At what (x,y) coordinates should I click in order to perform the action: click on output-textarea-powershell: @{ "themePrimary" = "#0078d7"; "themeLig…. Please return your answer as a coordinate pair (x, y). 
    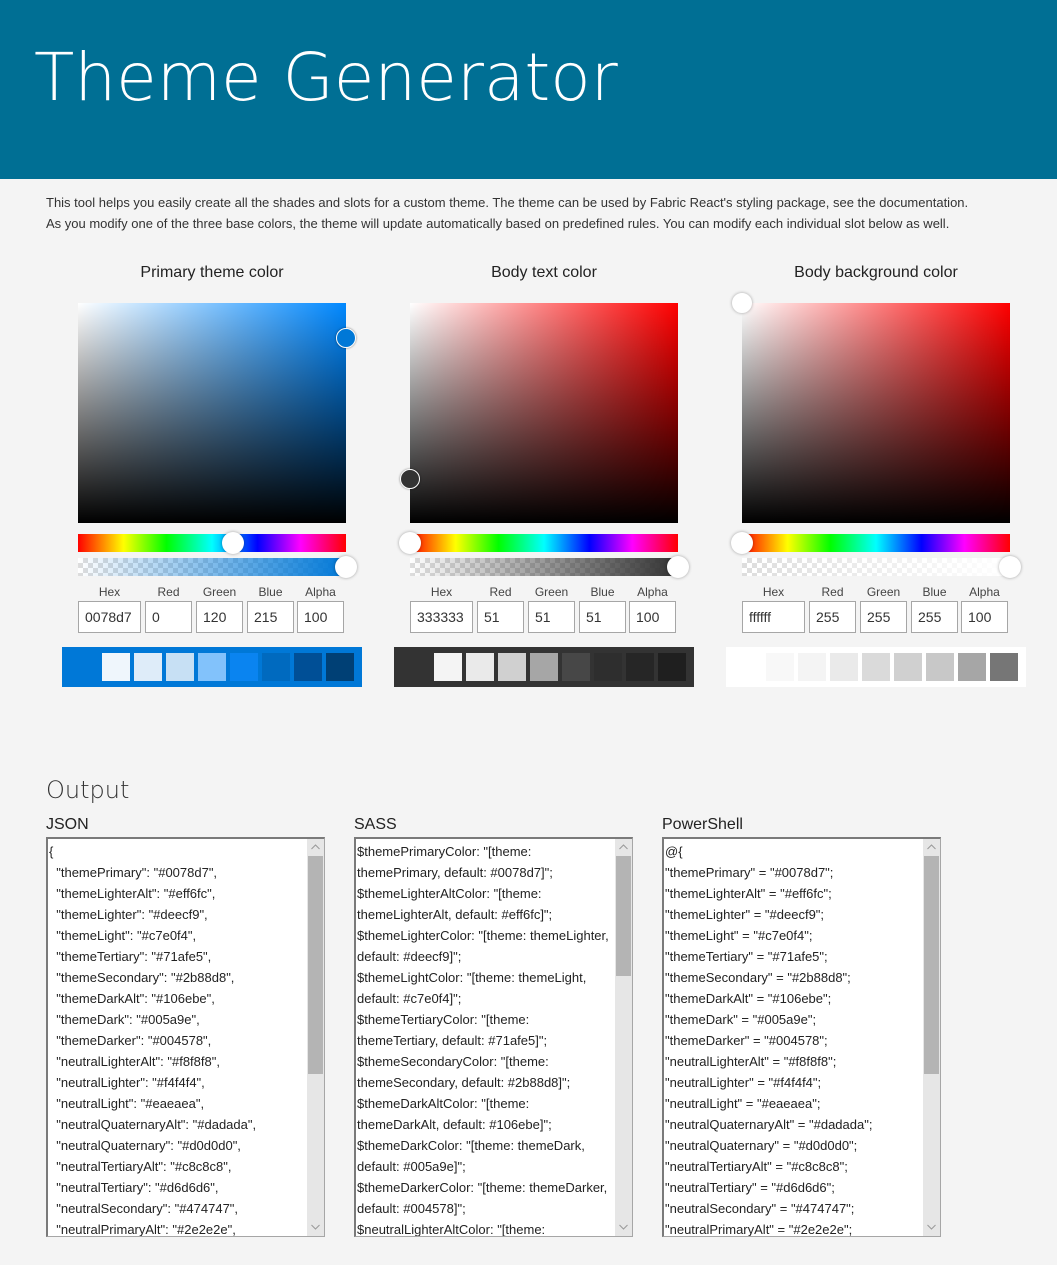
    Looking at the image, I should click on (801, 1037).